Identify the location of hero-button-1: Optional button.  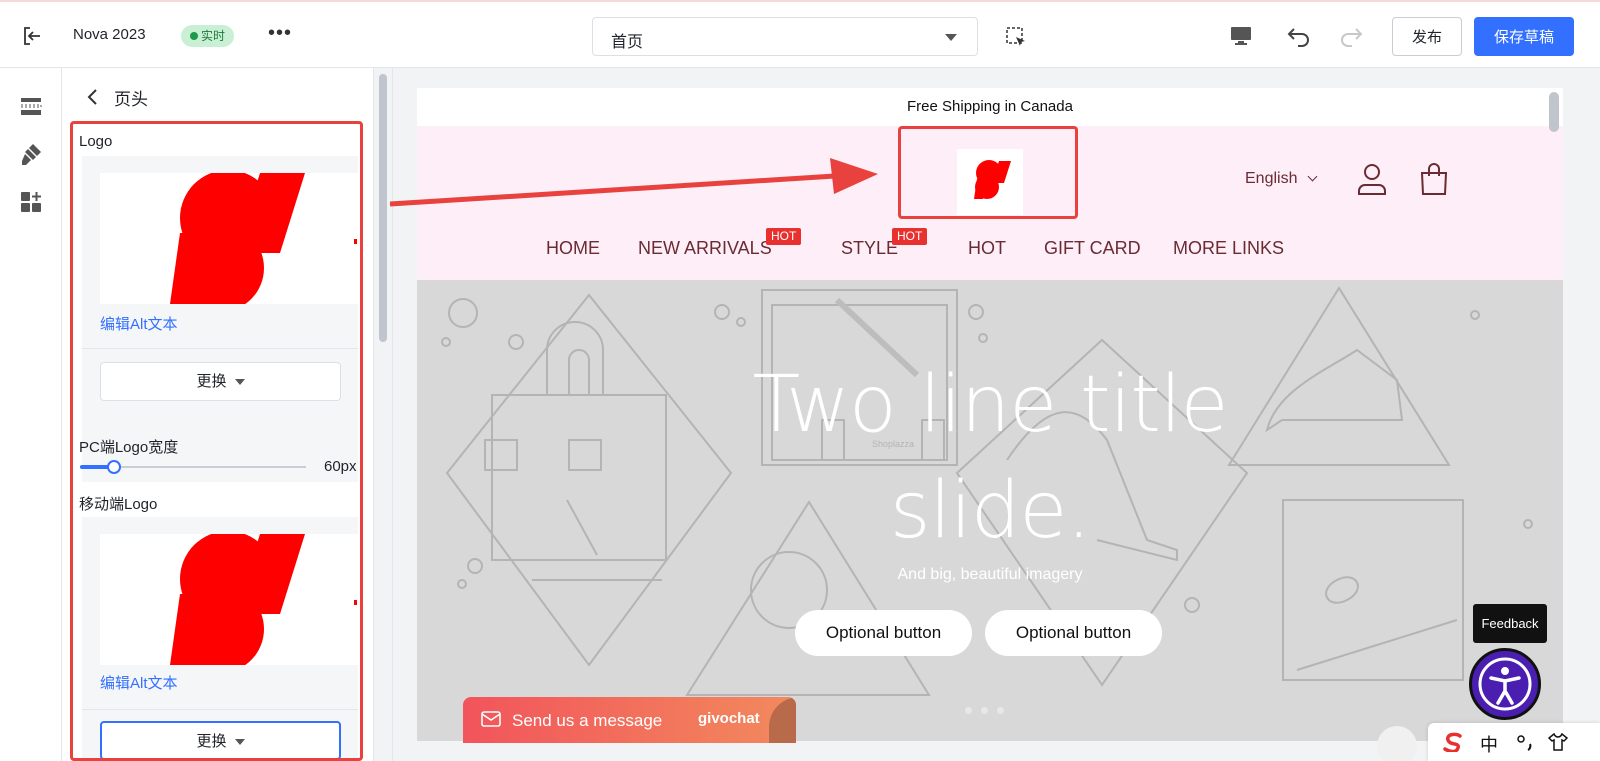
(883, 633).